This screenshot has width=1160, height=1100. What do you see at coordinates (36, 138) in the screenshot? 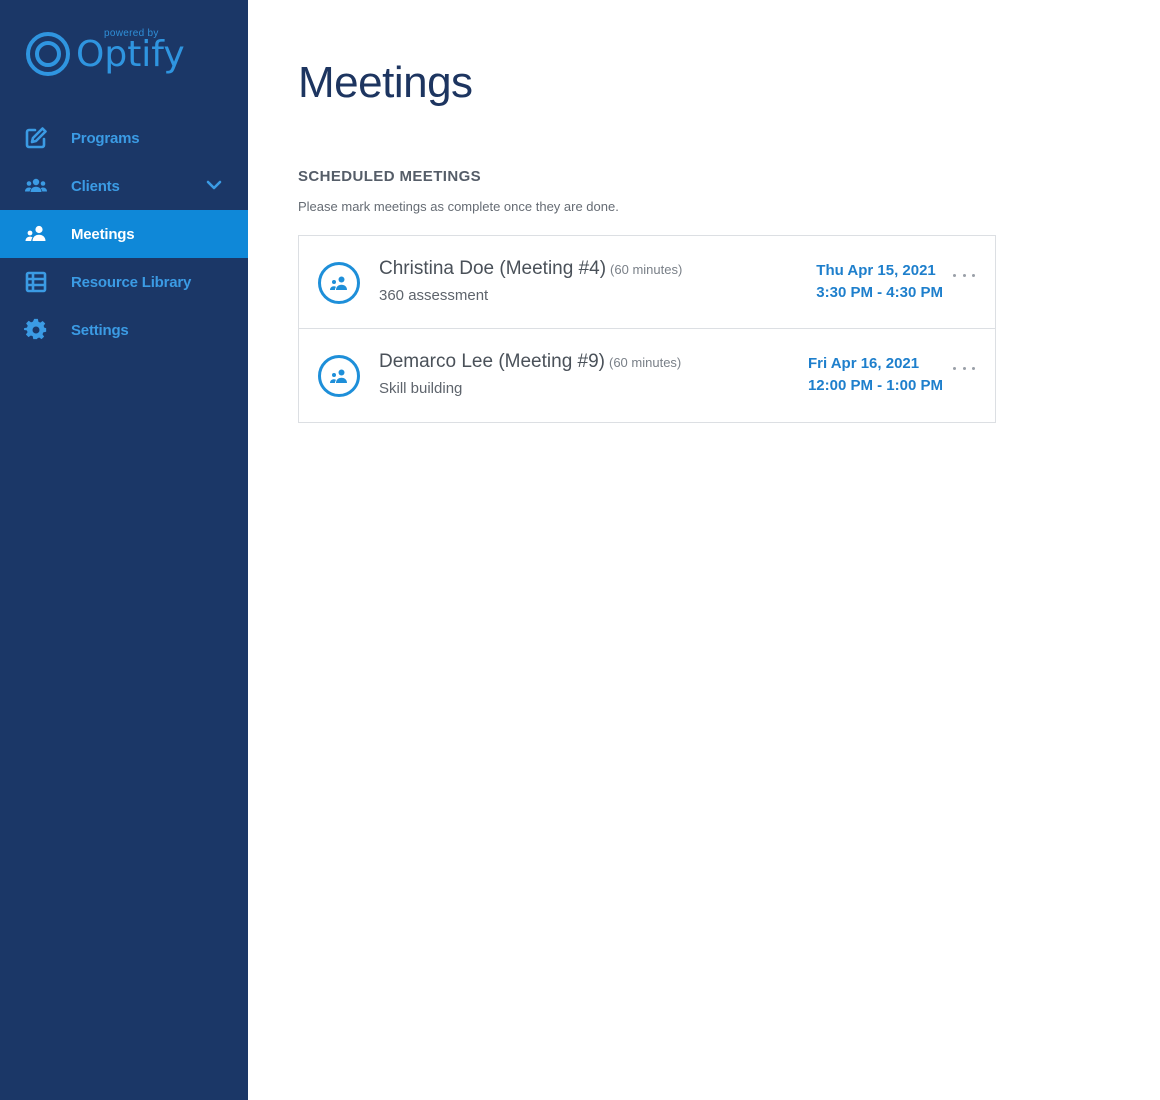
I see `edit-icon` at bounding box center [36, 138].